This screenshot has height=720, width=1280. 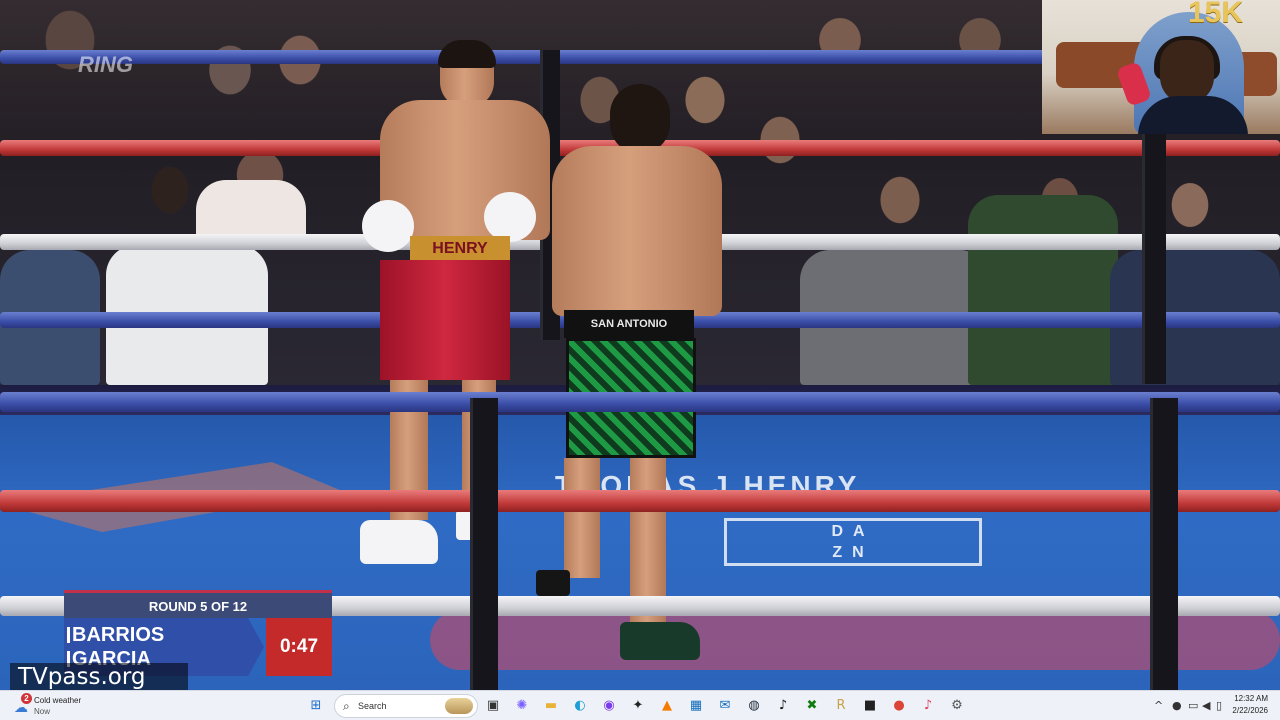 I want to click on xbox-icon: ✖, so click(x=812, y=706).